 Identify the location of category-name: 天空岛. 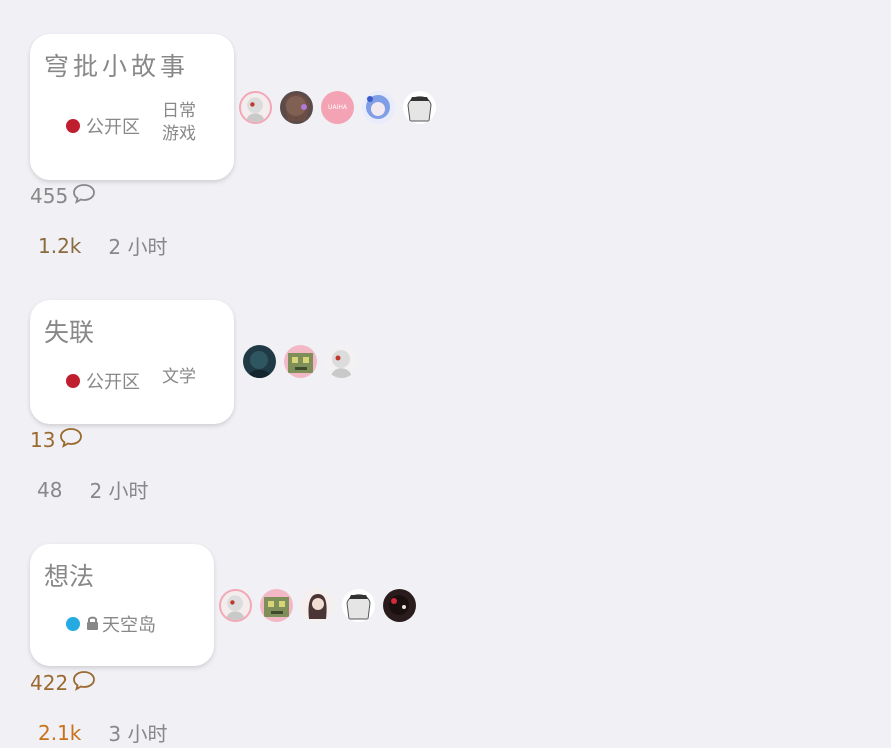
(129, 625).